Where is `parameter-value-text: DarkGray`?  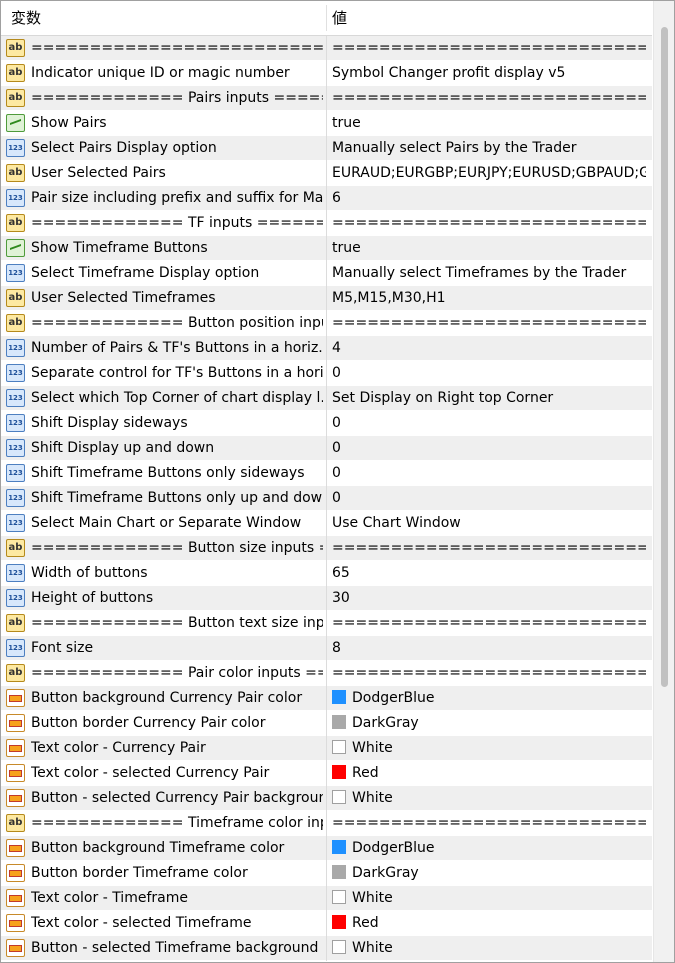
parameter-value-text: DarkGray is located at coordinates (385, 723).